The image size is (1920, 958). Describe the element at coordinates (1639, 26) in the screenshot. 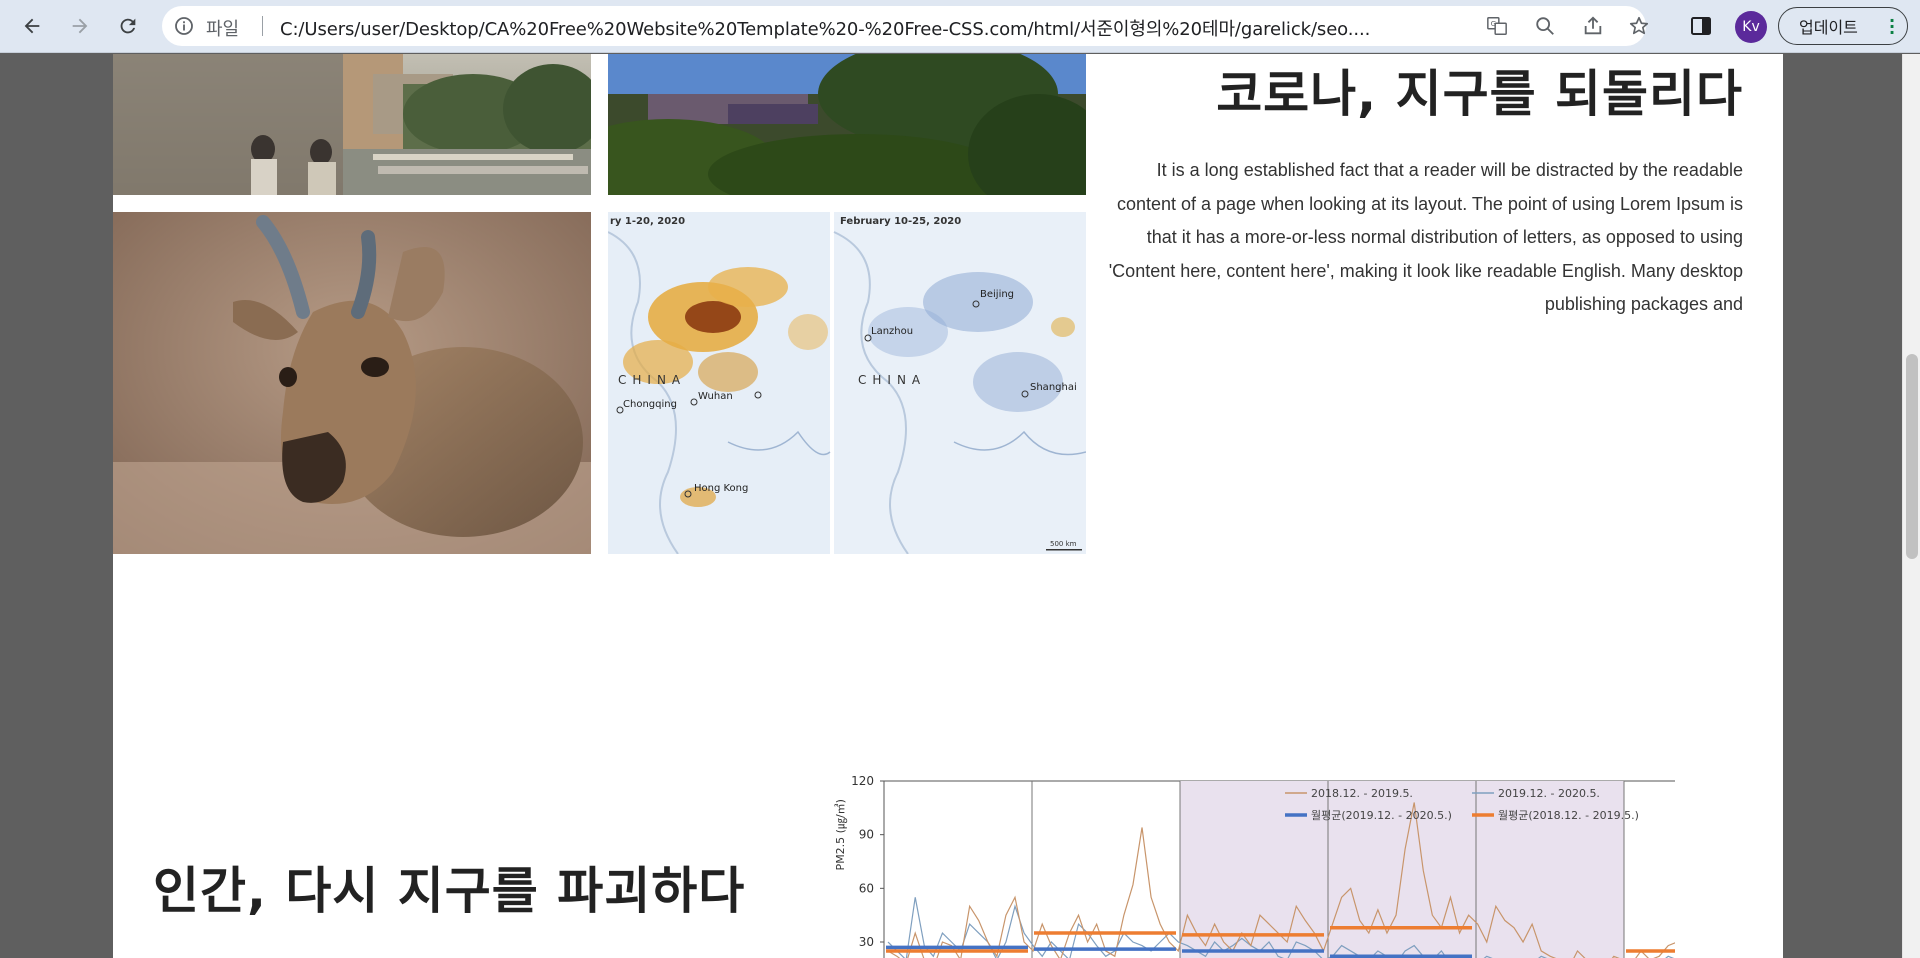

I see `bookmark-star-icon` at that location.